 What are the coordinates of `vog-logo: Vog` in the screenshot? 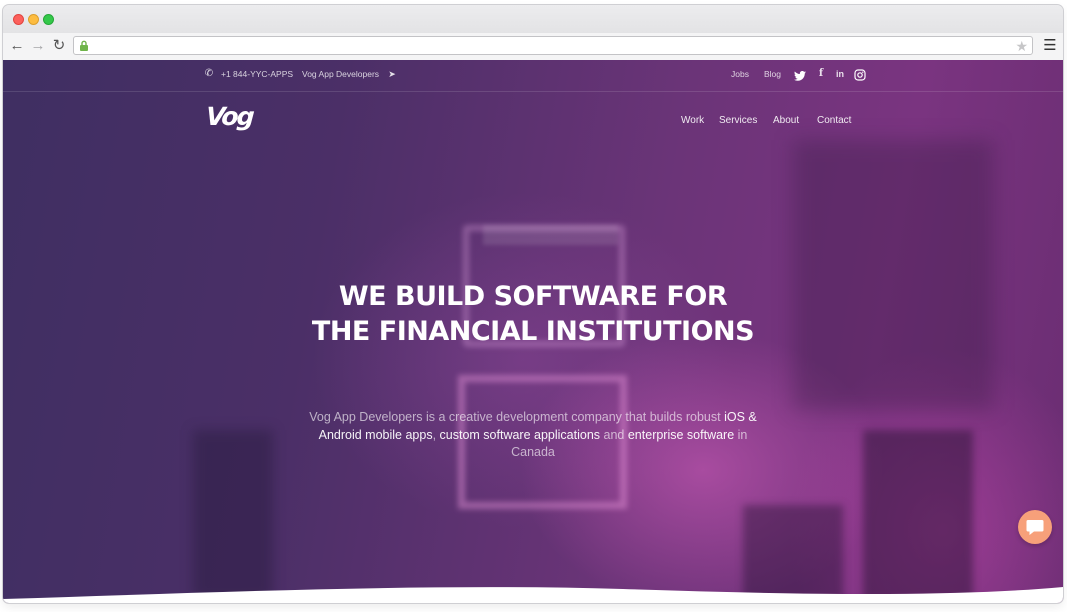 It's located at (229, 116).